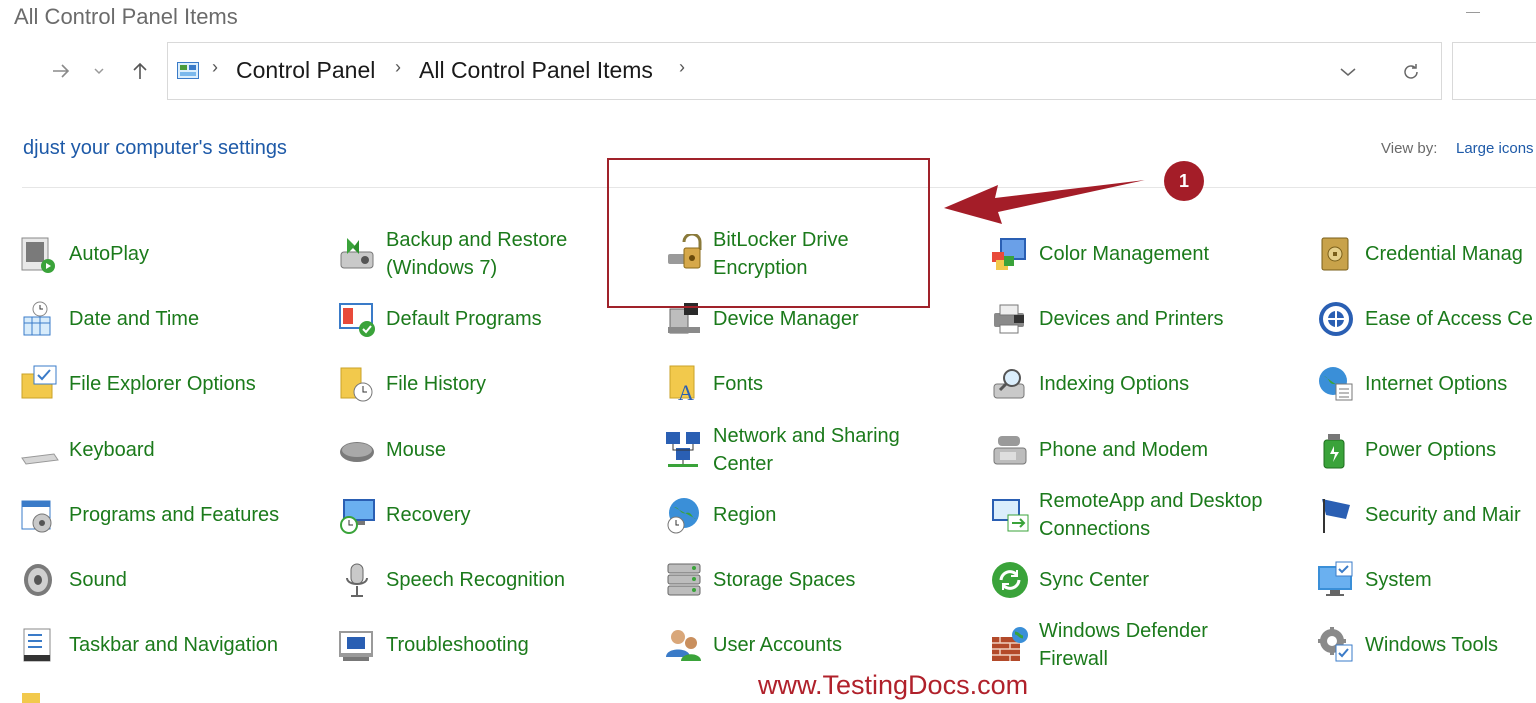  I want to click on control-panel-item: Storage Spaces, so click(759, 580).